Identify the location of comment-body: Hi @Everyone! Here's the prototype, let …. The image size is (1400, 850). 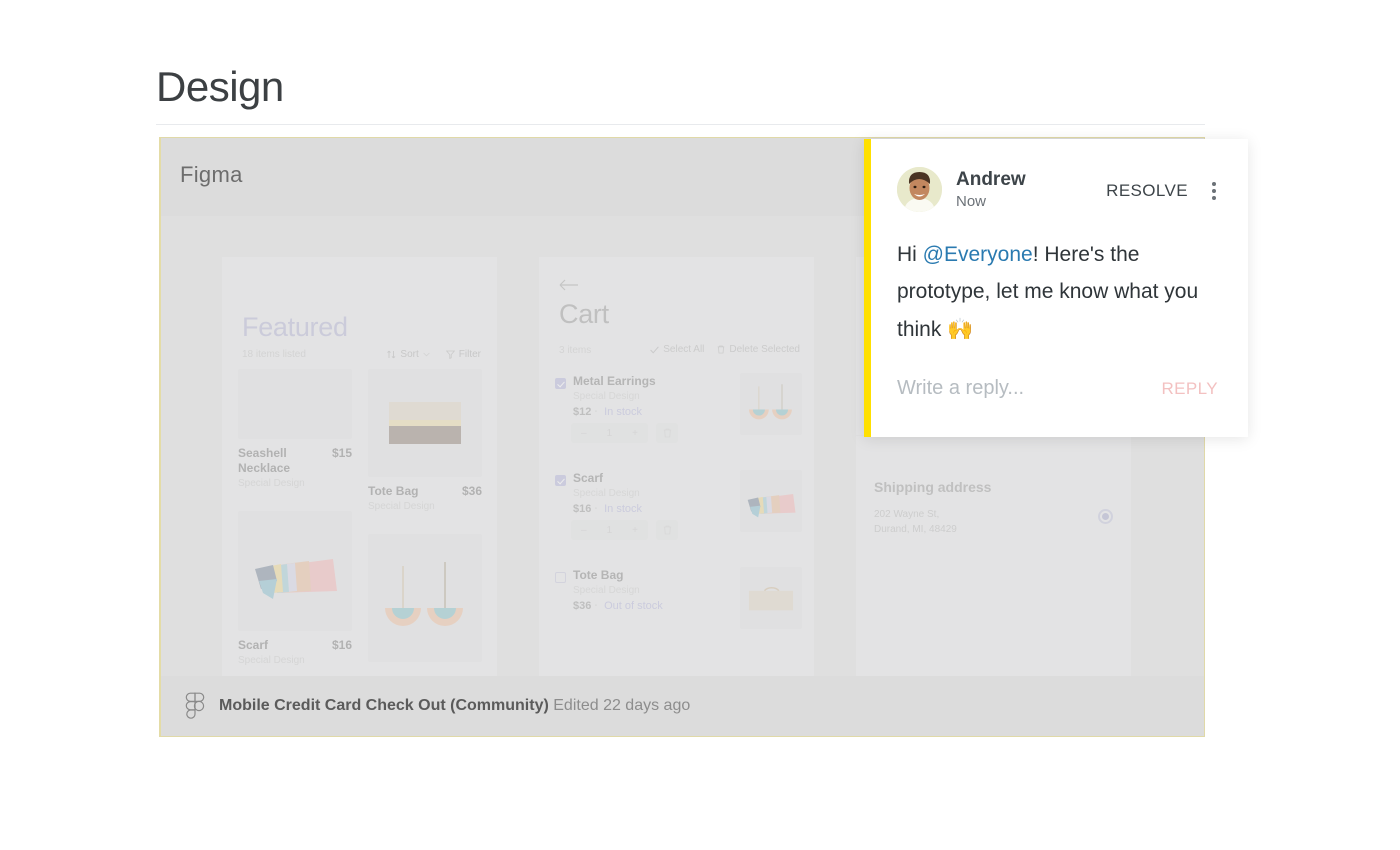
(1062, 292).